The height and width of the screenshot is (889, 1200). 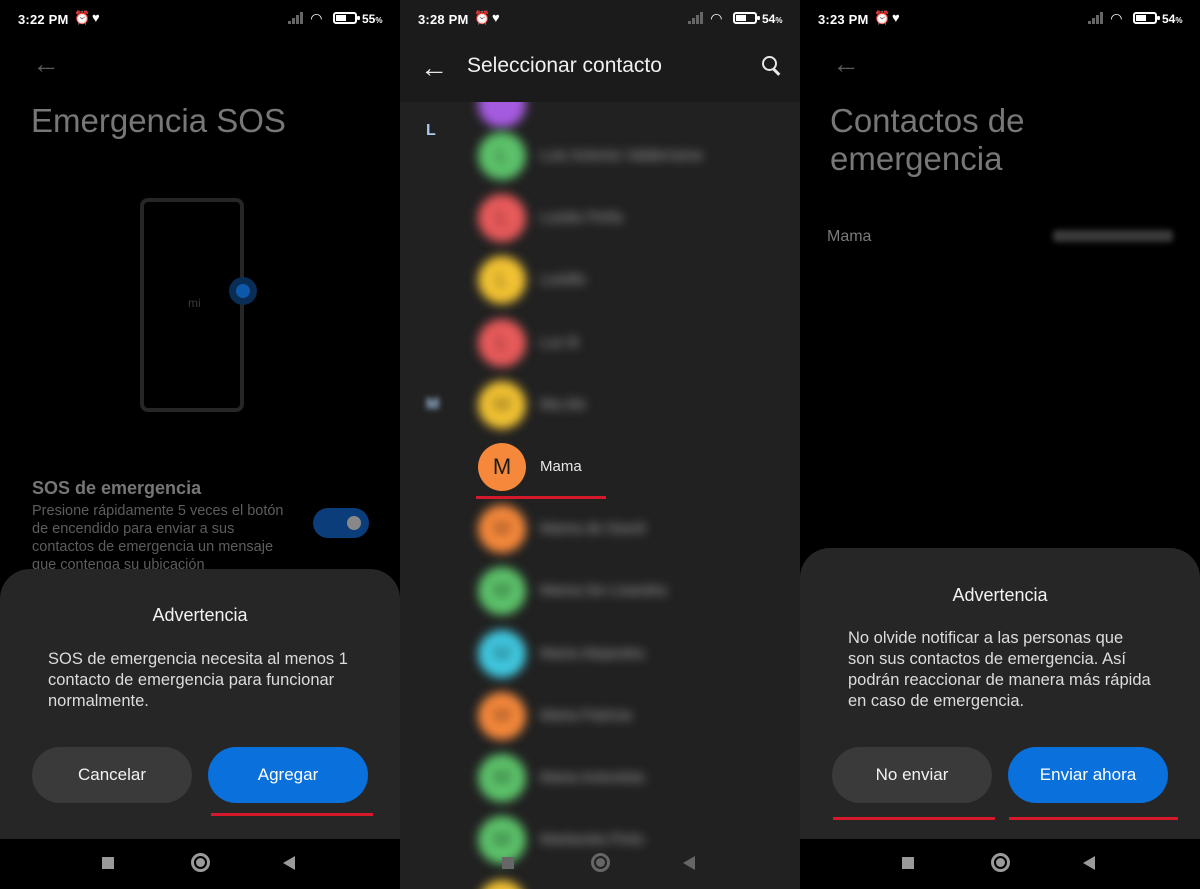 What do you see at coordinates (639, 406) in the screenshot?
I see `list-item: M Ma Ale` at bounding box center [639, 406].